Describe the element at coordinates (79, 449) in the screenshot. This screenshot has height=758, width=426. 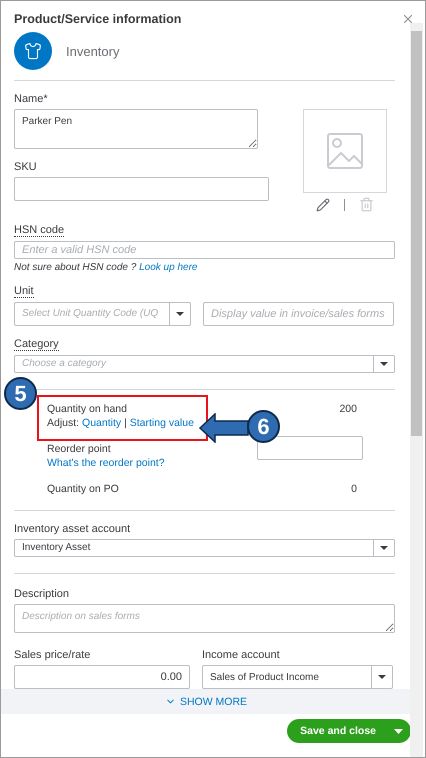
I see `reorder-point-label: Reorder point` at that location.